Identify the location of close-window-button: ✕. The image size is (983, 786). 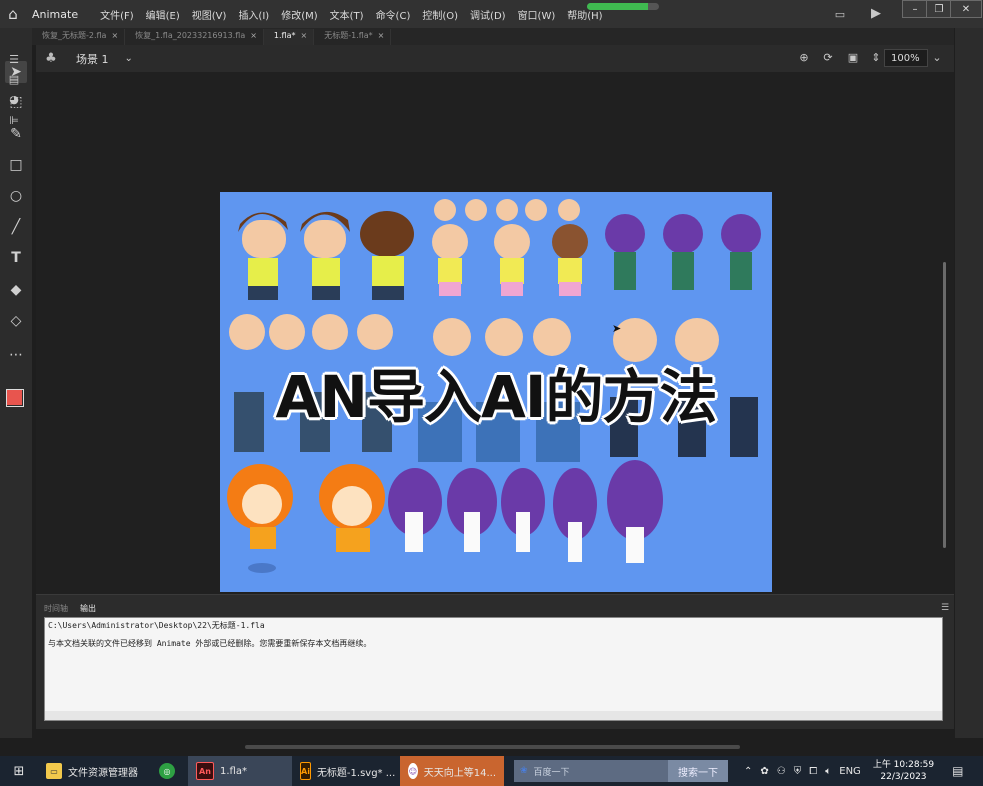
(966, 9).